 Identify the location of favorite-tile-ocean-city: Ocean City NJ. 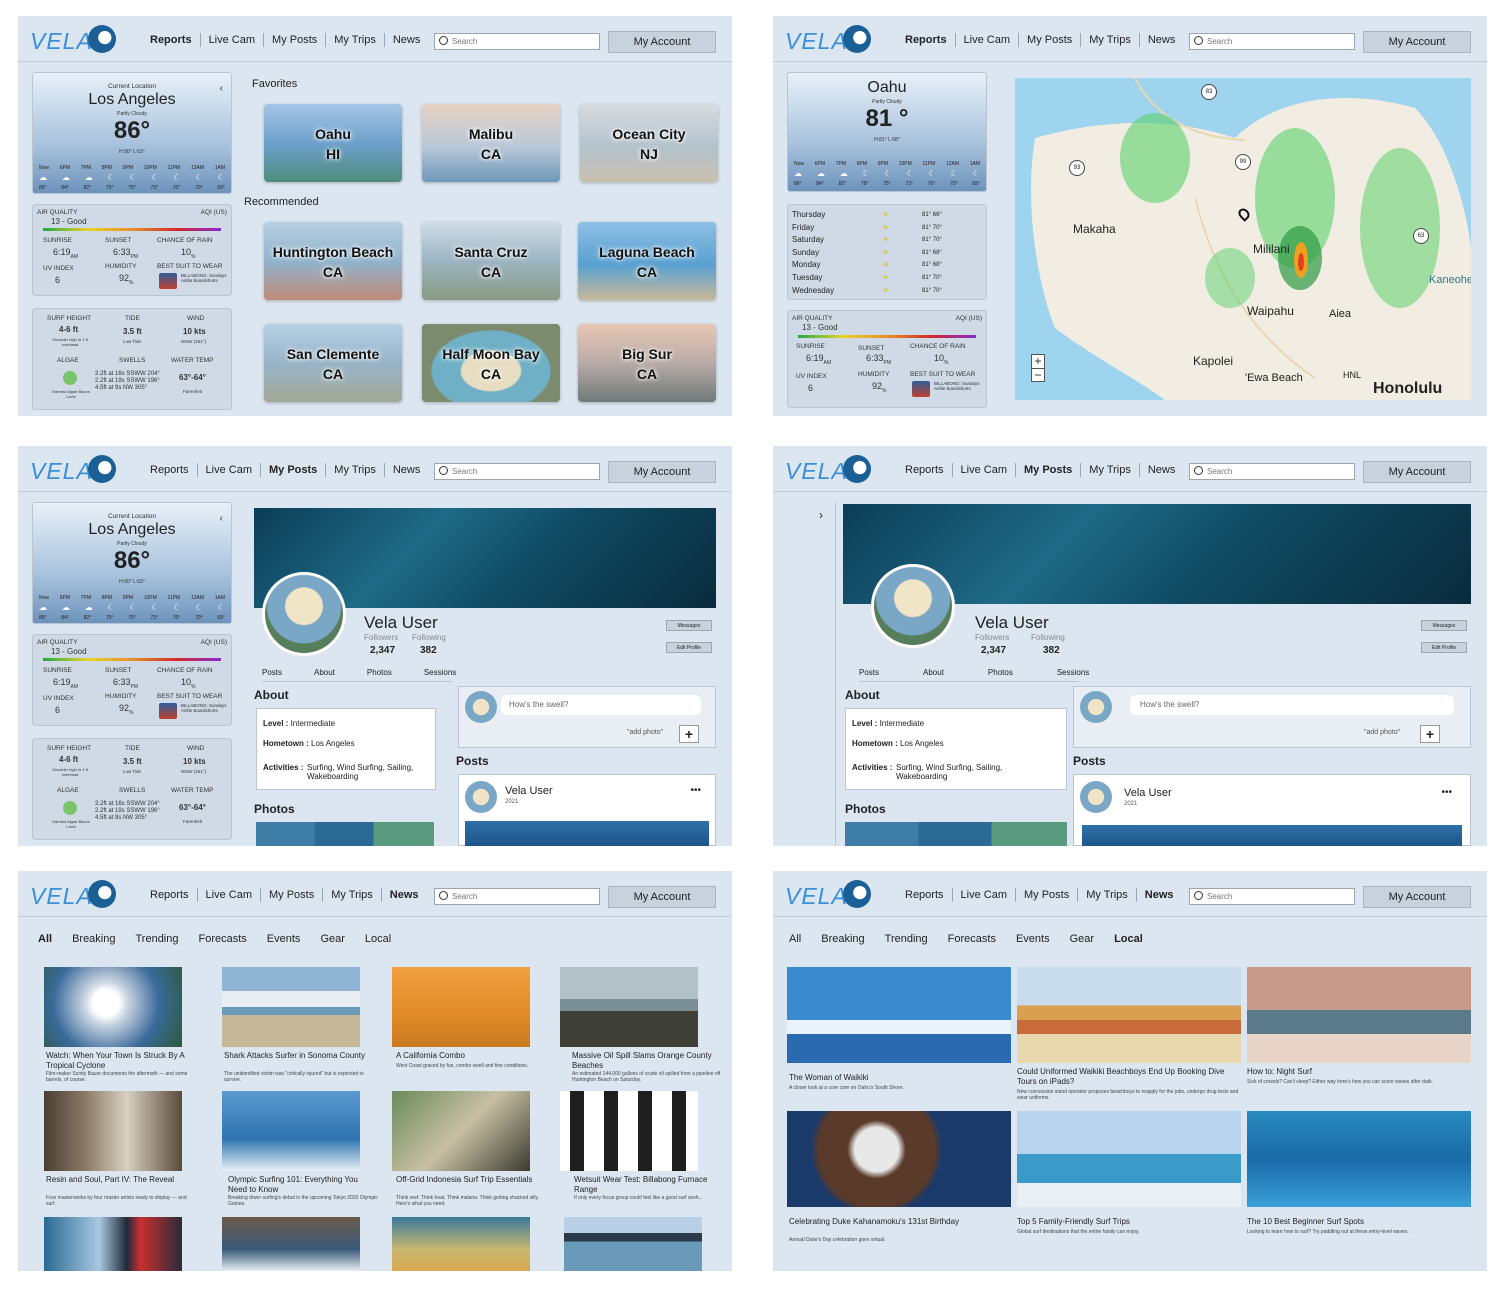
(649, 143).